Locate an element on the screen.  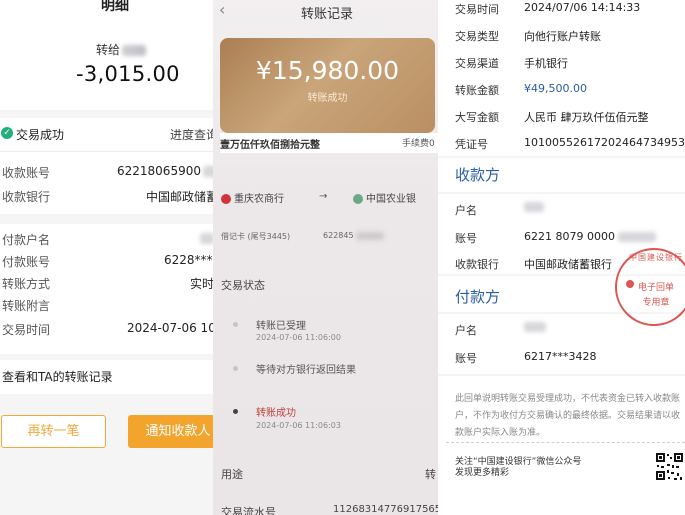
bank-seal-stamp: 中国建设银行 电子回单 专用章 is located at coordinates (650, 287).